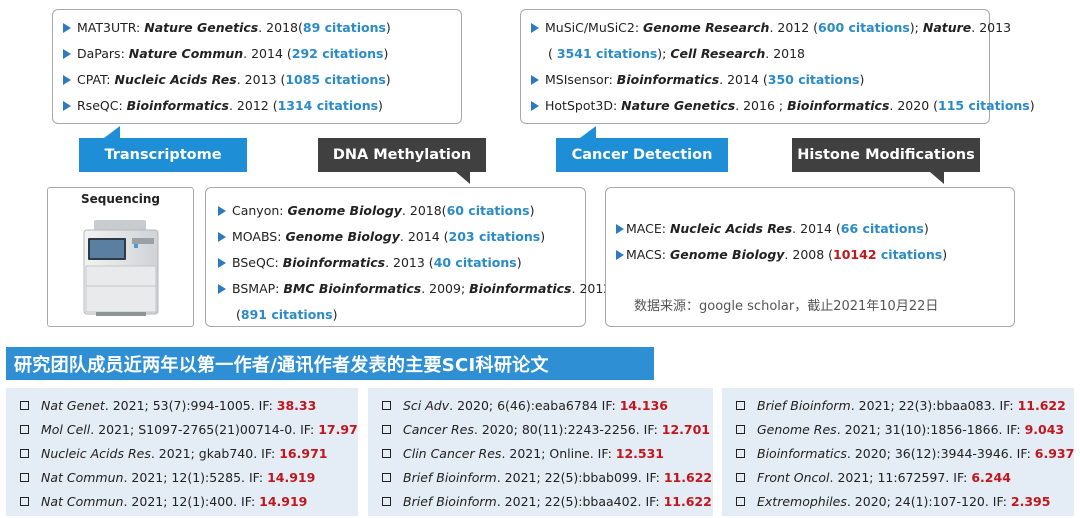  Describe the element at coordinates (886, 155) in the screenshot. I see `histone-modifications-tag: Histone Modifications` at that location.